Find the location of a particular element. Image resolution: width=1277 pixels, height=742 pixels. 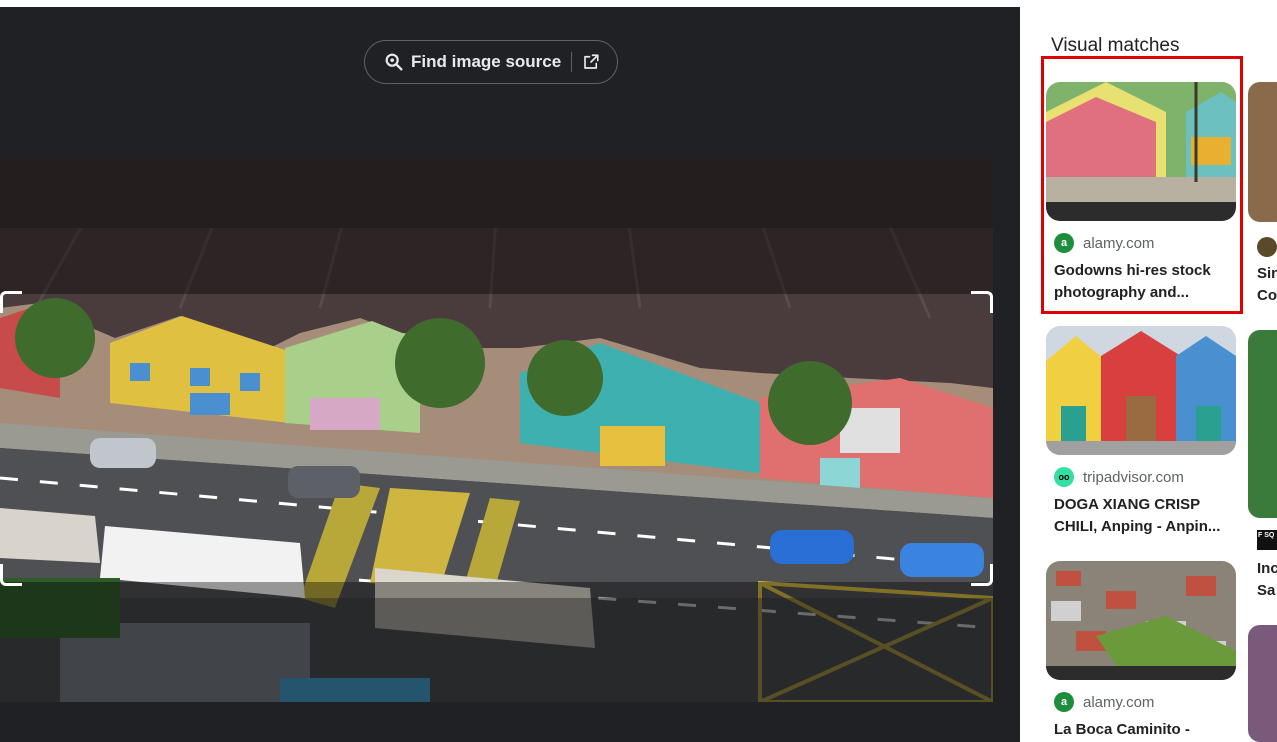

partial-result-title-line2: Co is located at coordinates (1267, 296).